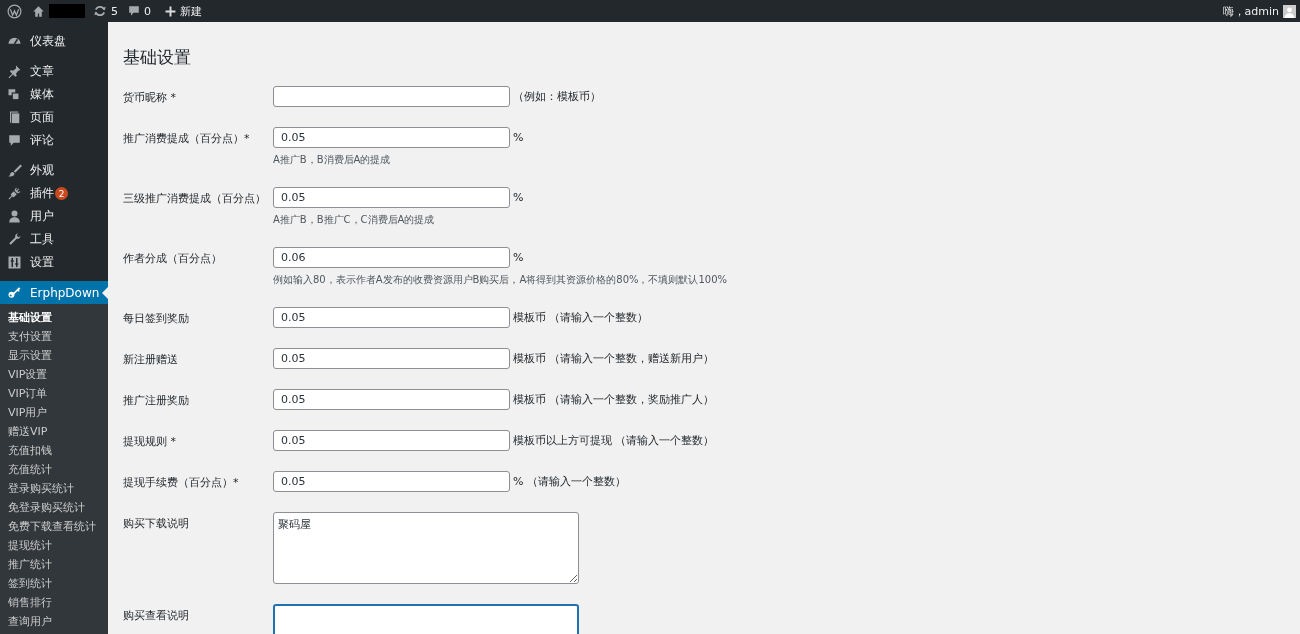  What do you see at coordinates (614, 358) in the screenshot?
I see `field-suffix: 模板币 （请输入一个整数，赠送新用户）` at bounding box center [614, 358].